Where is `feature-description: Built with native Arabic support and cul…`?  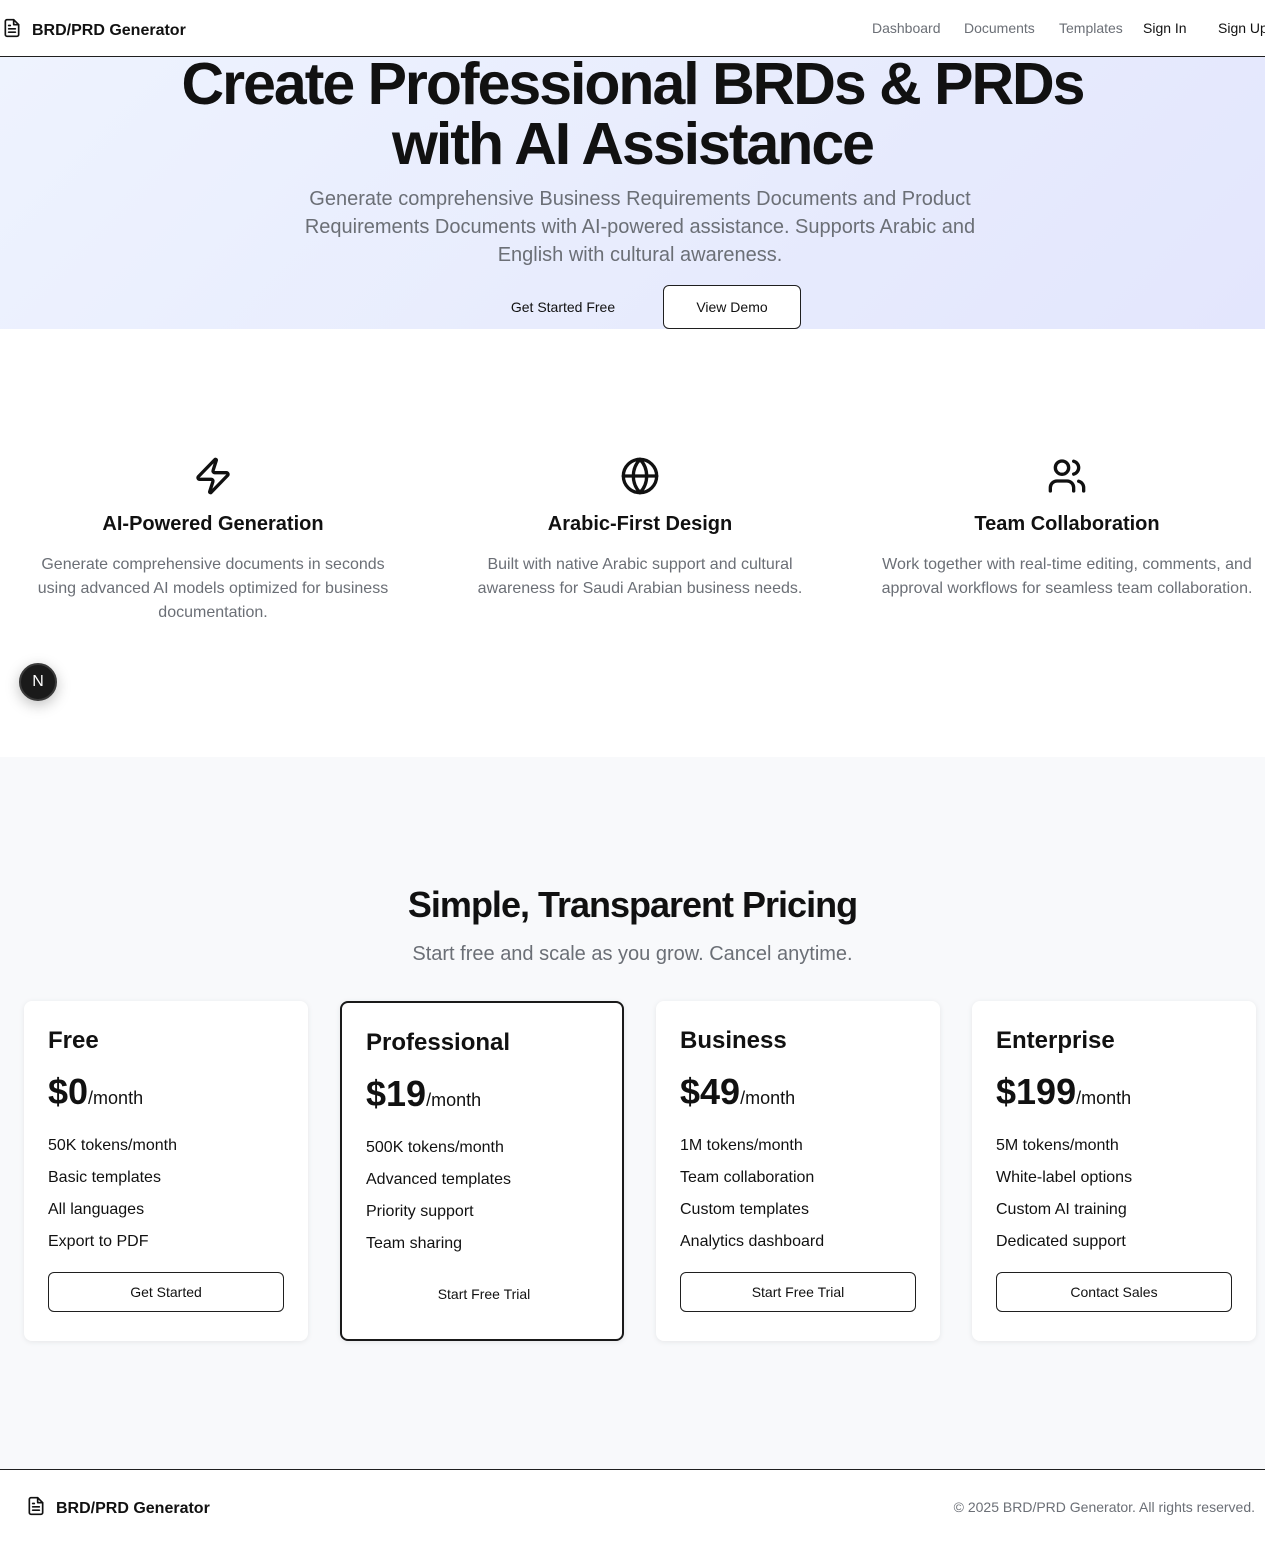 feature-description: Built with native Arabic support and cul… is located at coordinates (640, 576).